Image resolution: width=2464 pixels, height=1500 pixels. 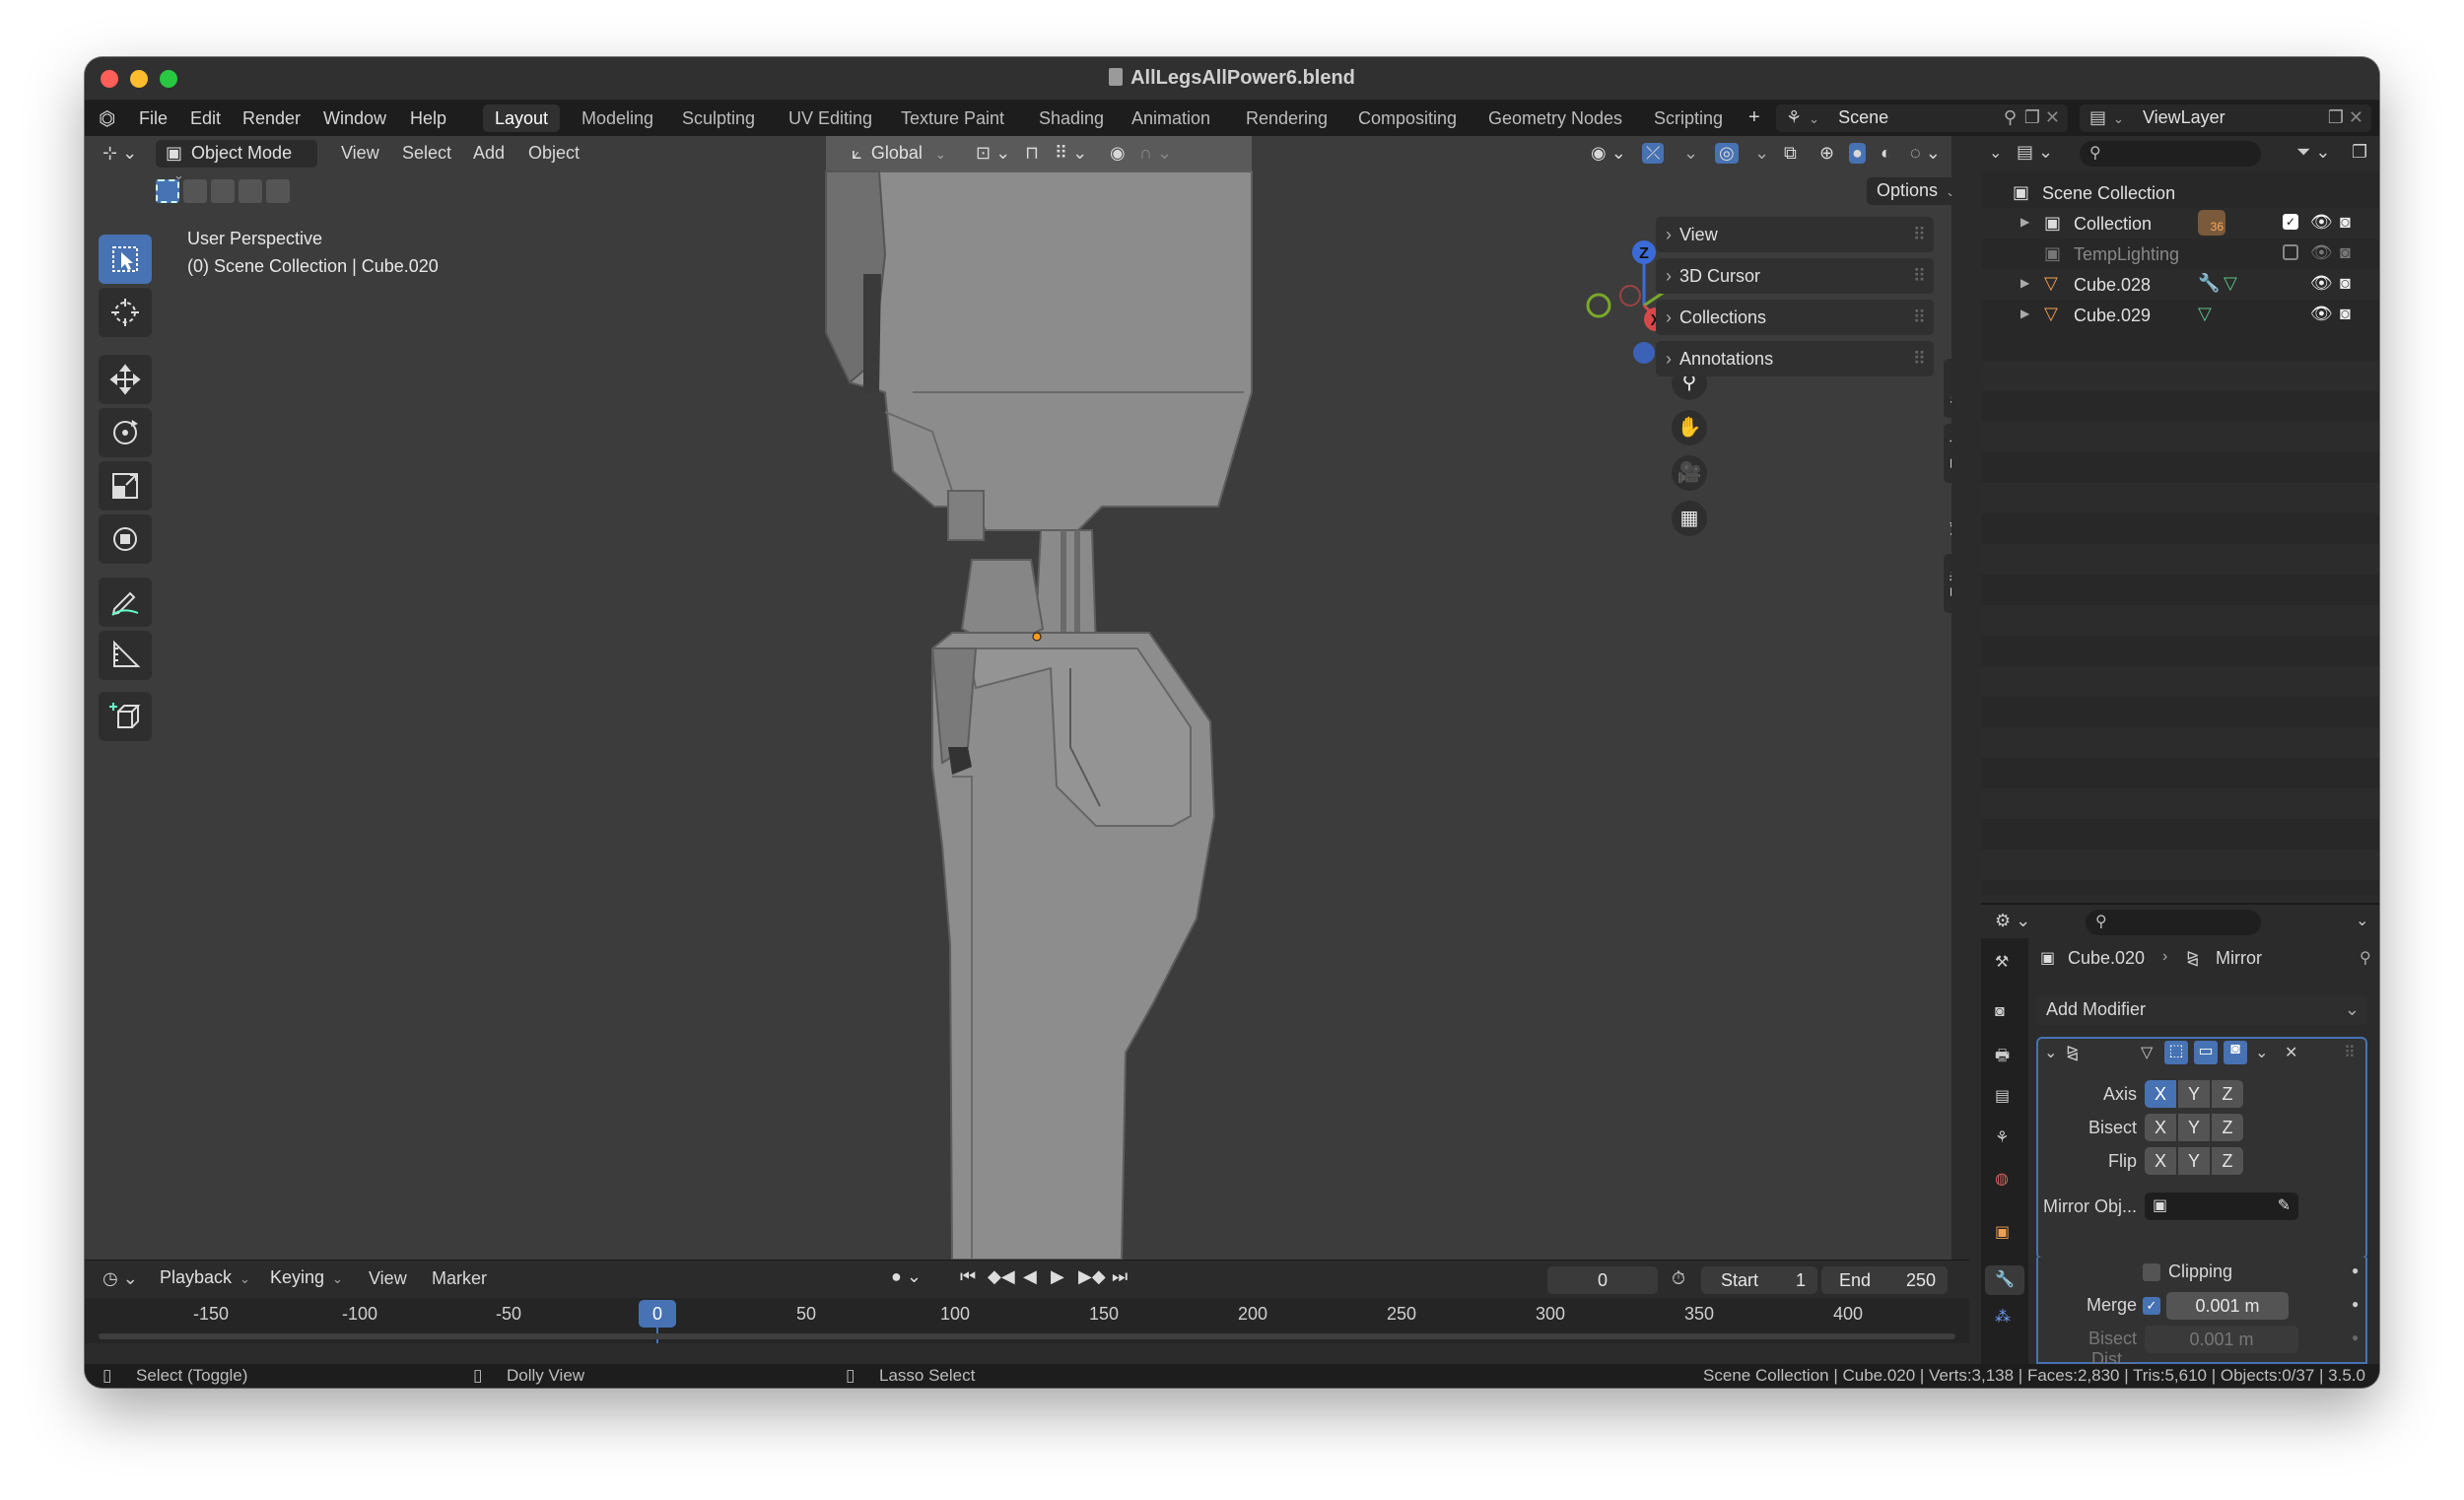 What do you see at coordinates (1407, 118) in the screenshot?
I see `workspace-tab-compositing: Compositing` at bounding box center [1407, 118].